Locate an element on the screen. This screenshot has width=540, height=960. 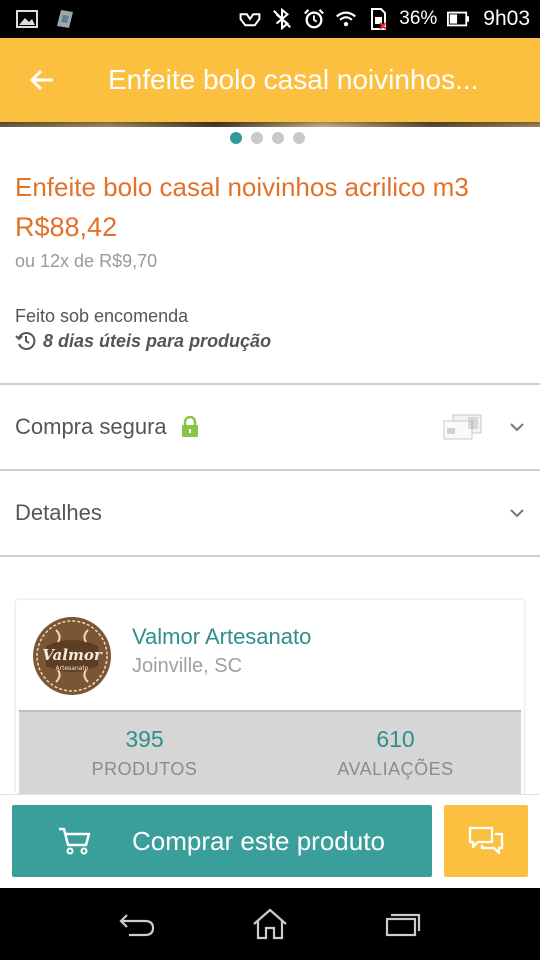
seller-logo: Valmor Artesanato is located at coordinates (72, 656).